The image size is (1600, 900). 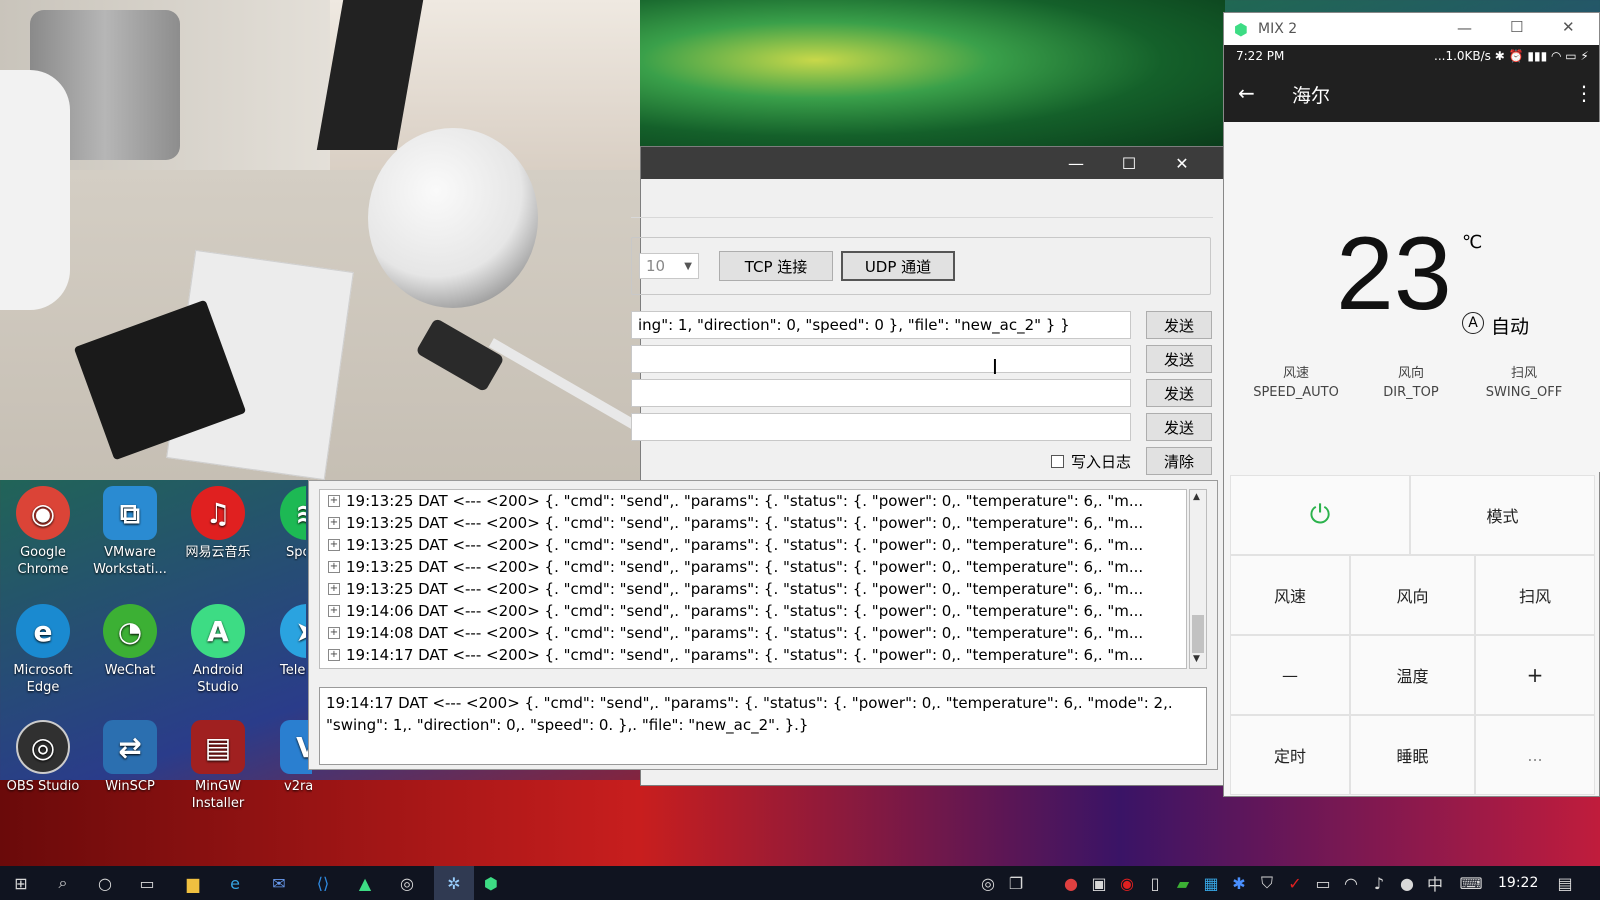 What do you see at coordinates (1155, 883) in the screenshot?
I see `tray-usb-icon: ▯` at bounding box center [1155, 883].